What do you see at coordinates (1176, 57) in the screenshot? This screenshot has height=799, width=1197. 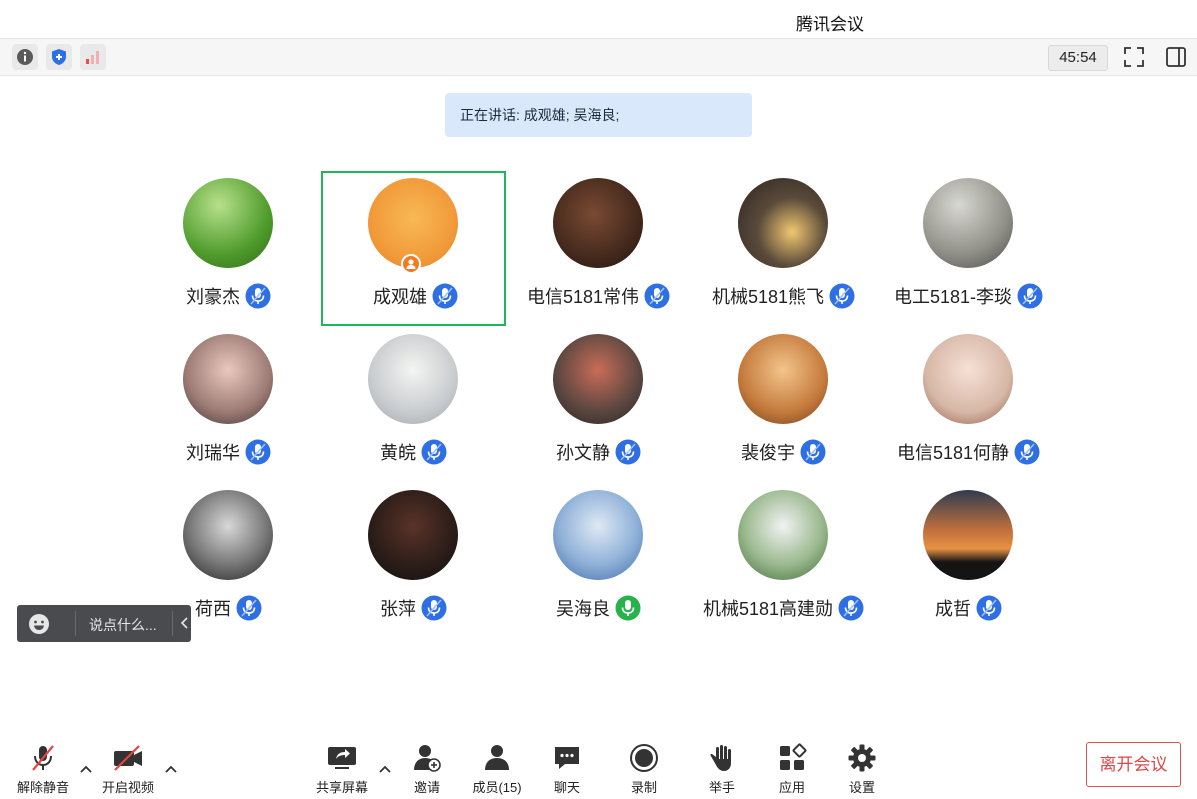 I see `sidebar-toggle-icon` at bounding box center [1176, 57].